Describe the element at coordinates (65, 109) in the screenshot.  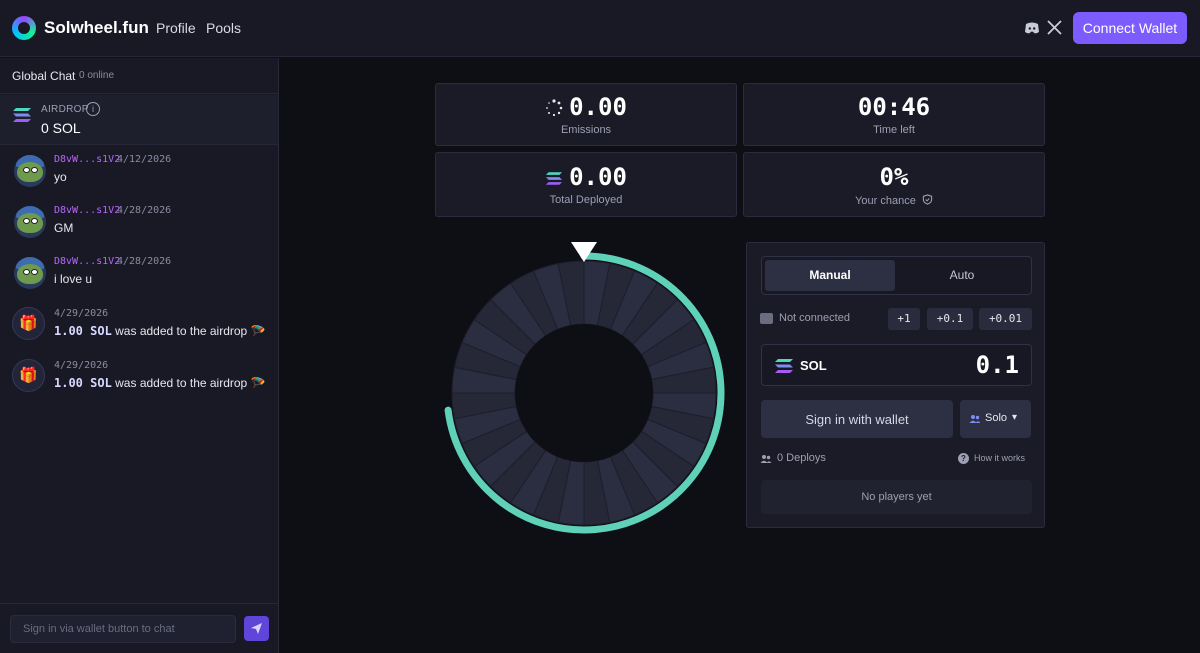
I see `airdrop-label: AIRDROP` at that location.